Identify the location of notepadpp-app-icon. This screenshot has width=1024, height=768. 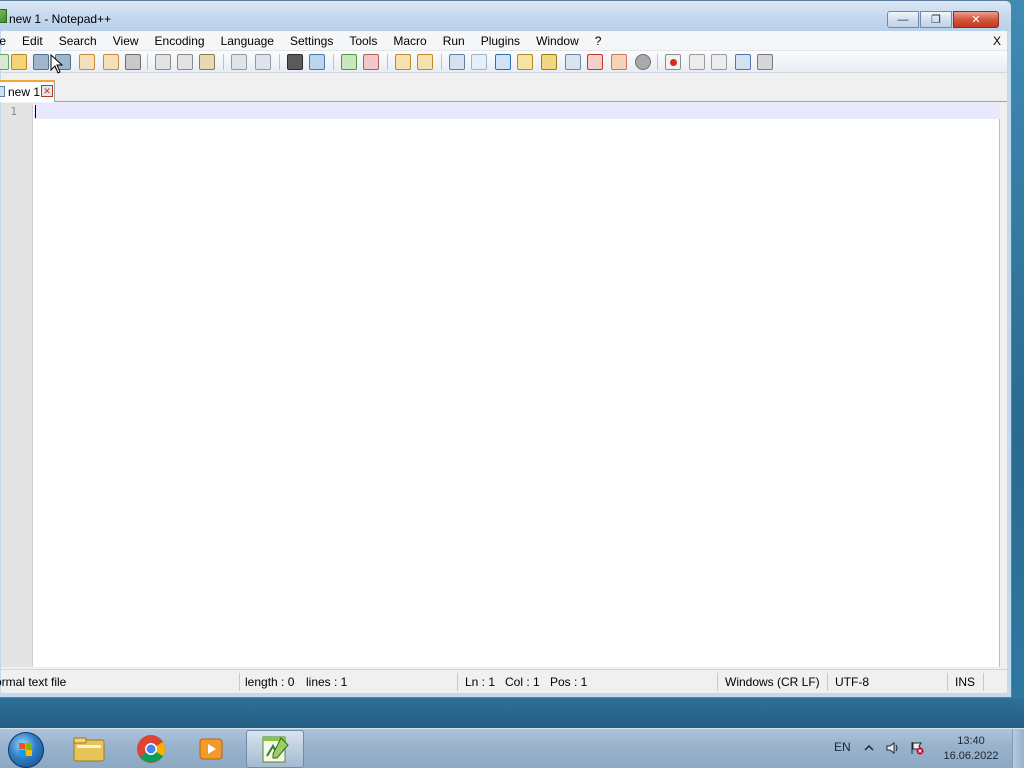
(3, 16).